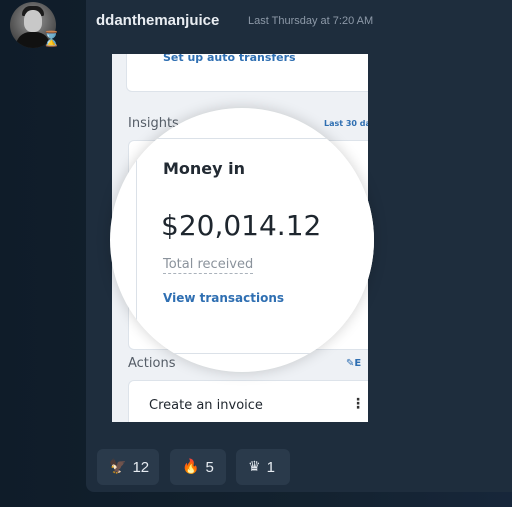 This screenshot has height=507, width=512. I want to click on username: ddanthemanjuice, so click(157, 20).